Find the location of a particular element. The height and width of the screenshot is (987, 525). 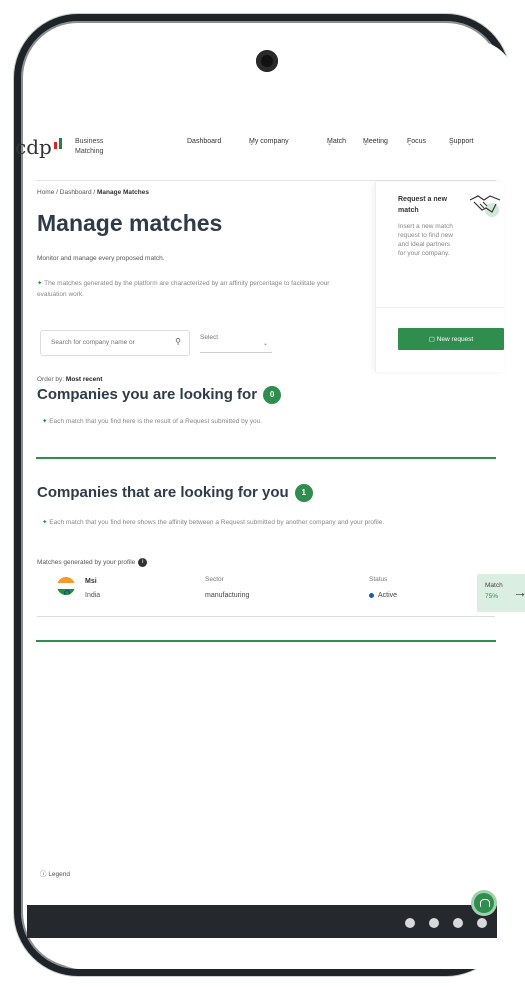

status-badge: Active is located at coordinates (383, 595).